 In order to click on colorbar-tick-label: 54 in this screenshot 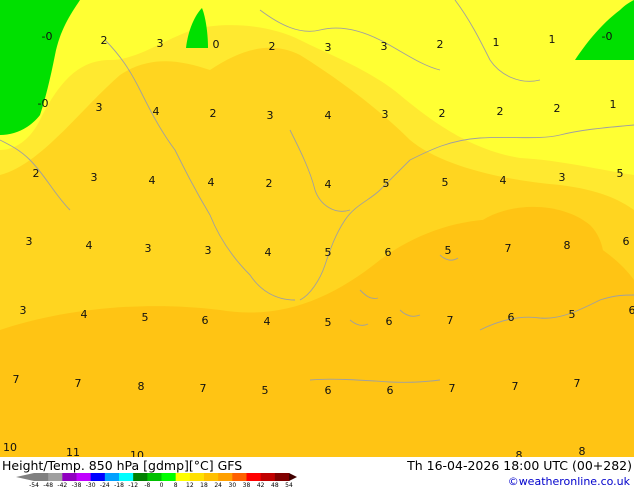, I will do `click(289, 485)`.